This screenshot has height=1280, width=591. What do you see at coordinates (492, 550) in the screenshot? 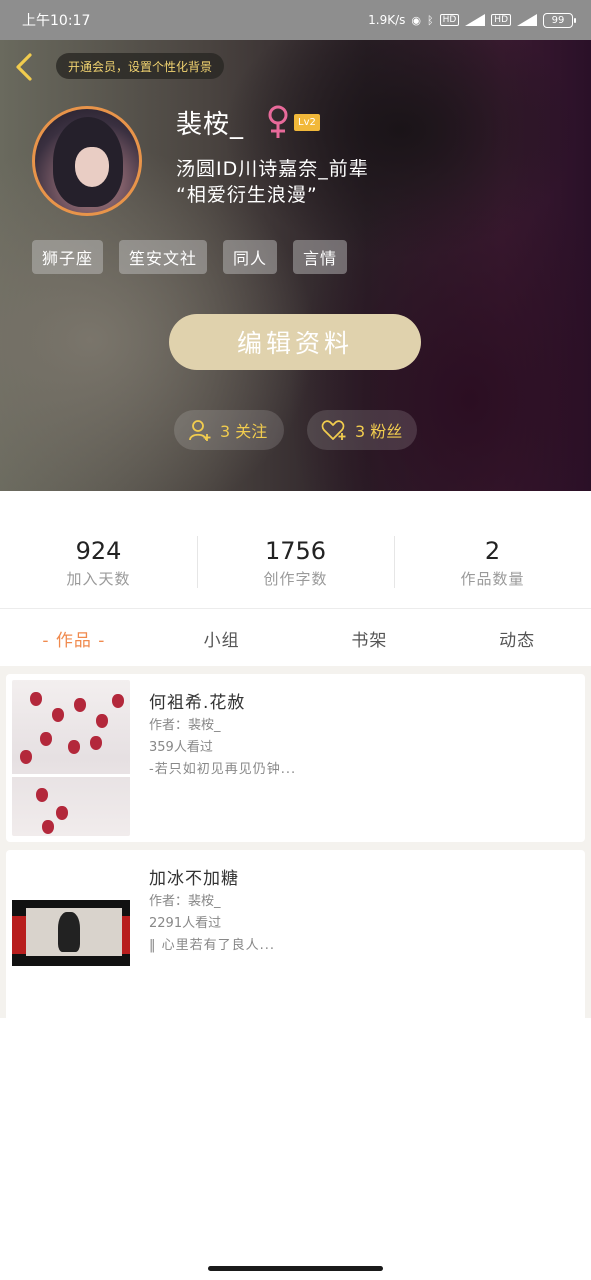
I see `stat-value: 2` at bounding box center [492, 550].